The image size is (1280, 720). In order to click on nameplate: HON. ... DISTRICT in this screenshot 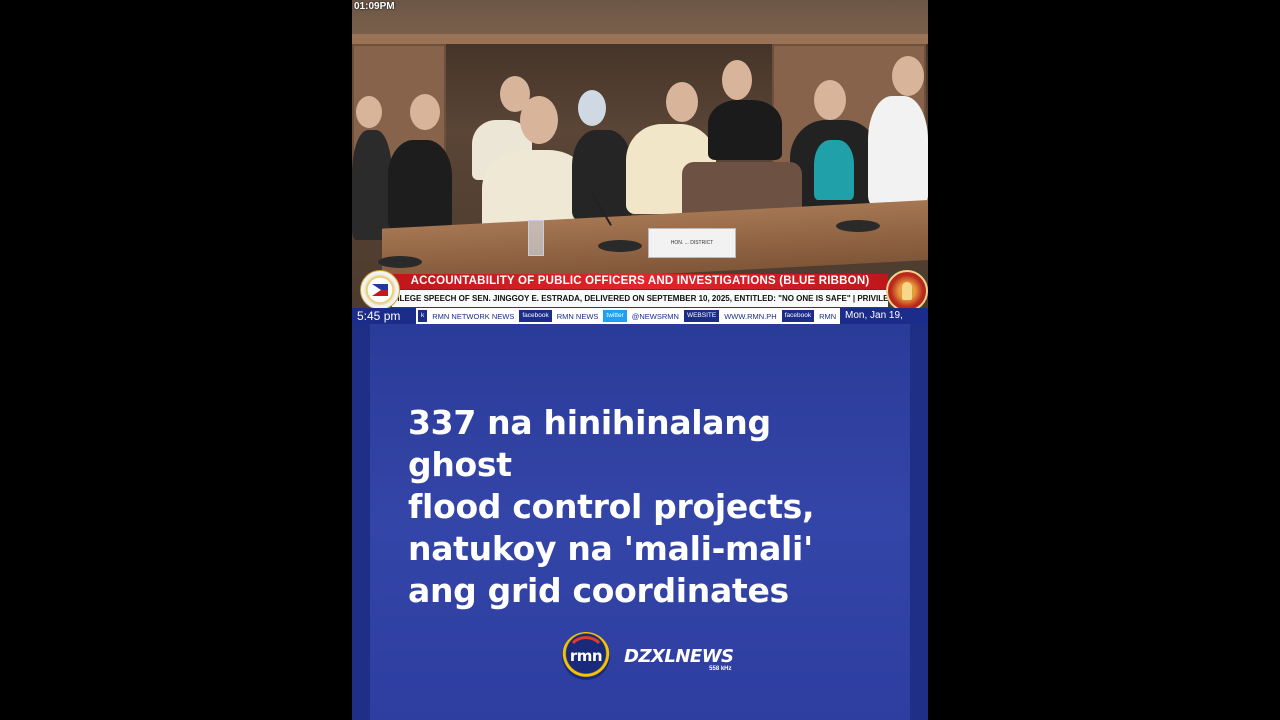, I will do `click(692, 243)`.